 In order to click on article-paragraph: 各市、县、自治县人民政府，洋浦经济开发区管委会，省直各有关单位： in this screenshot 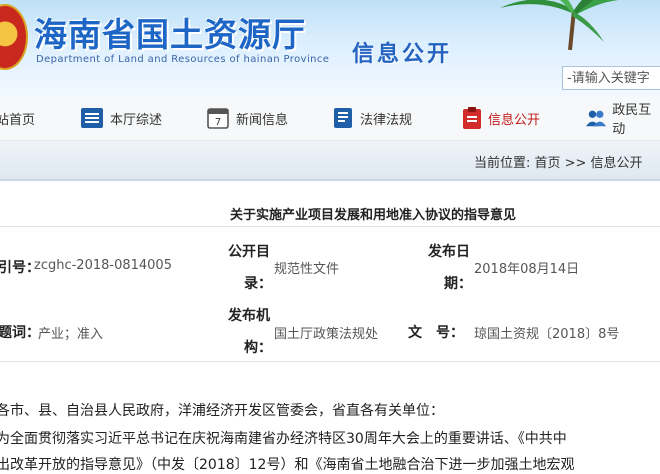, I will do `click(222, 411)`.